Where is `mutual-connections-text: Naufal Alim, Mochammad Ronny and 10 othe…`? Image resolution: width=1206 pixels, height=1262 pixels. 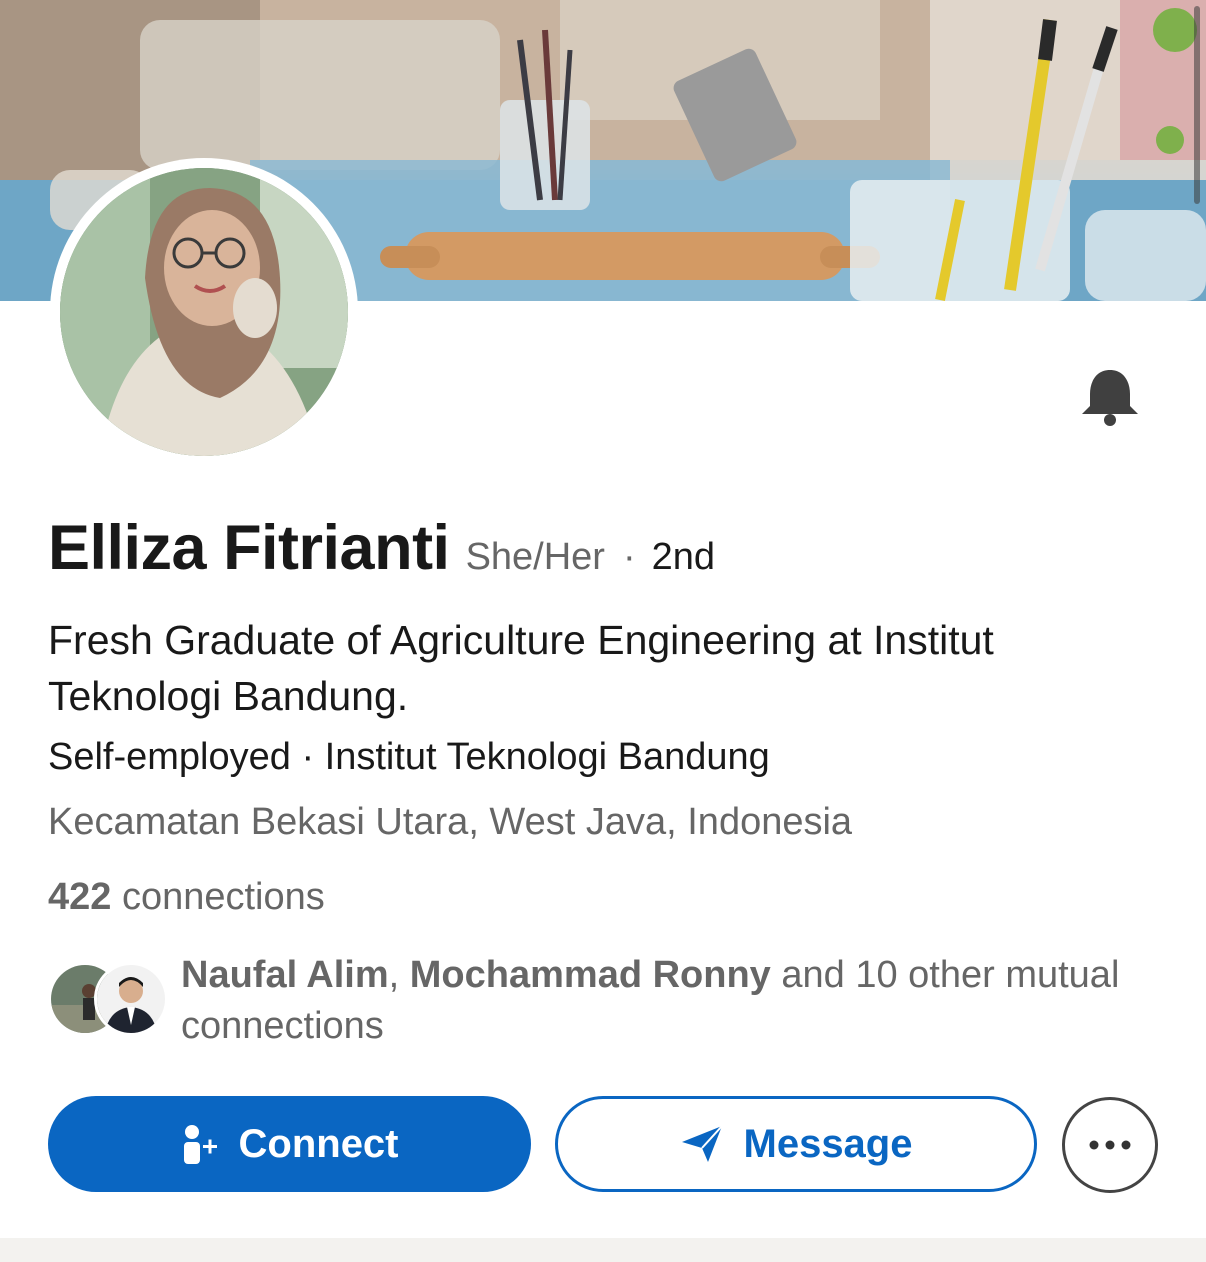
mutual-connections-text: Naufal Alim, Mochammad Ronny and 10 othe… is located at coordinates (661, 1001).